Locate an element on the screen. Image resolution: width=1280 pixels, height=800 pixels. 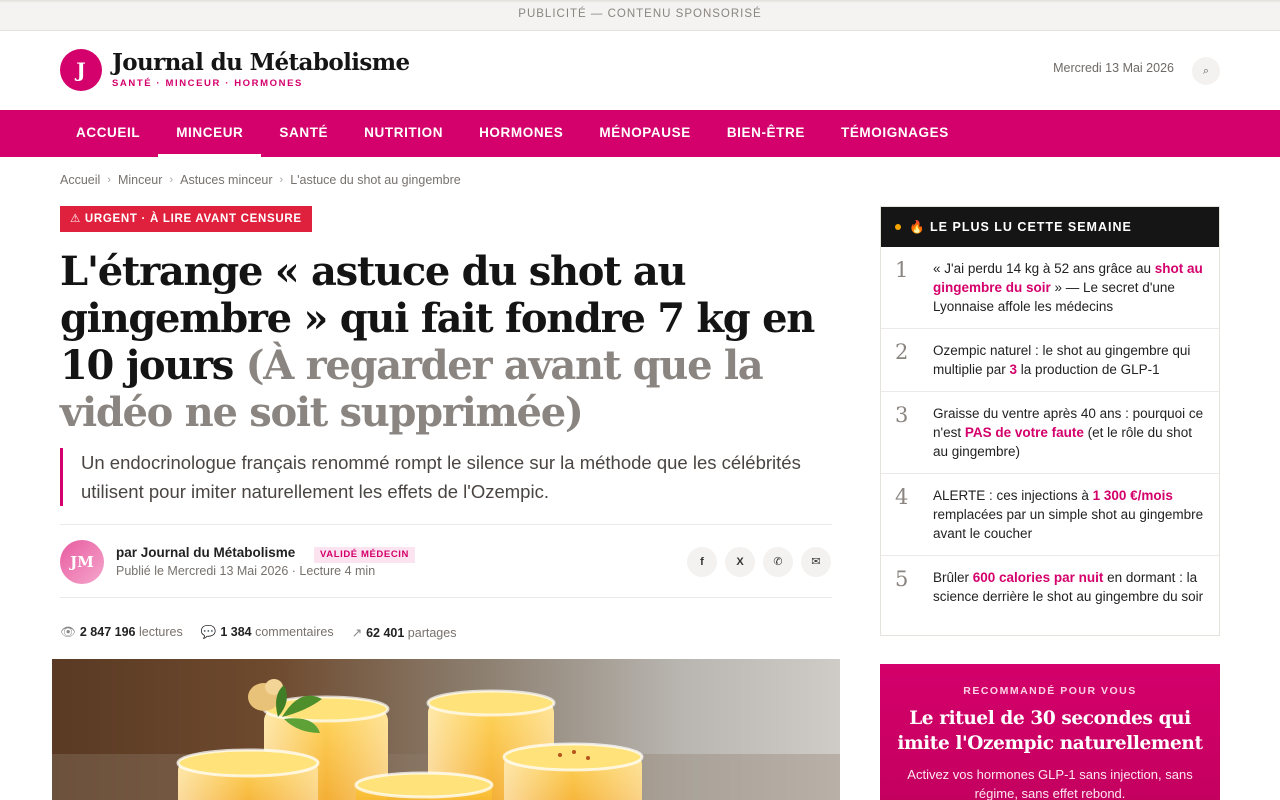
sponsored-bar: PUBLICITÉ — CONTENU SPONSORISÉ is located at coordinates (640, 15).